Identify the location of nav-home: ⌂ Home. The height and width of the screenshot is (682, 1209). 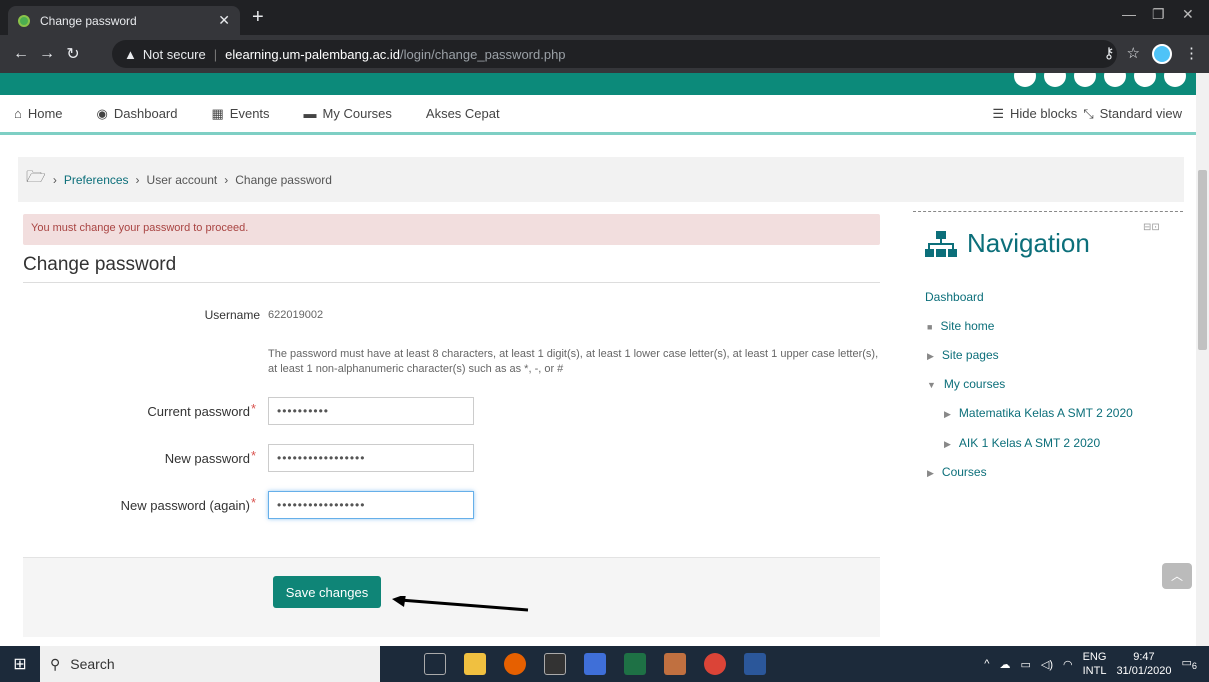
(38, 113).